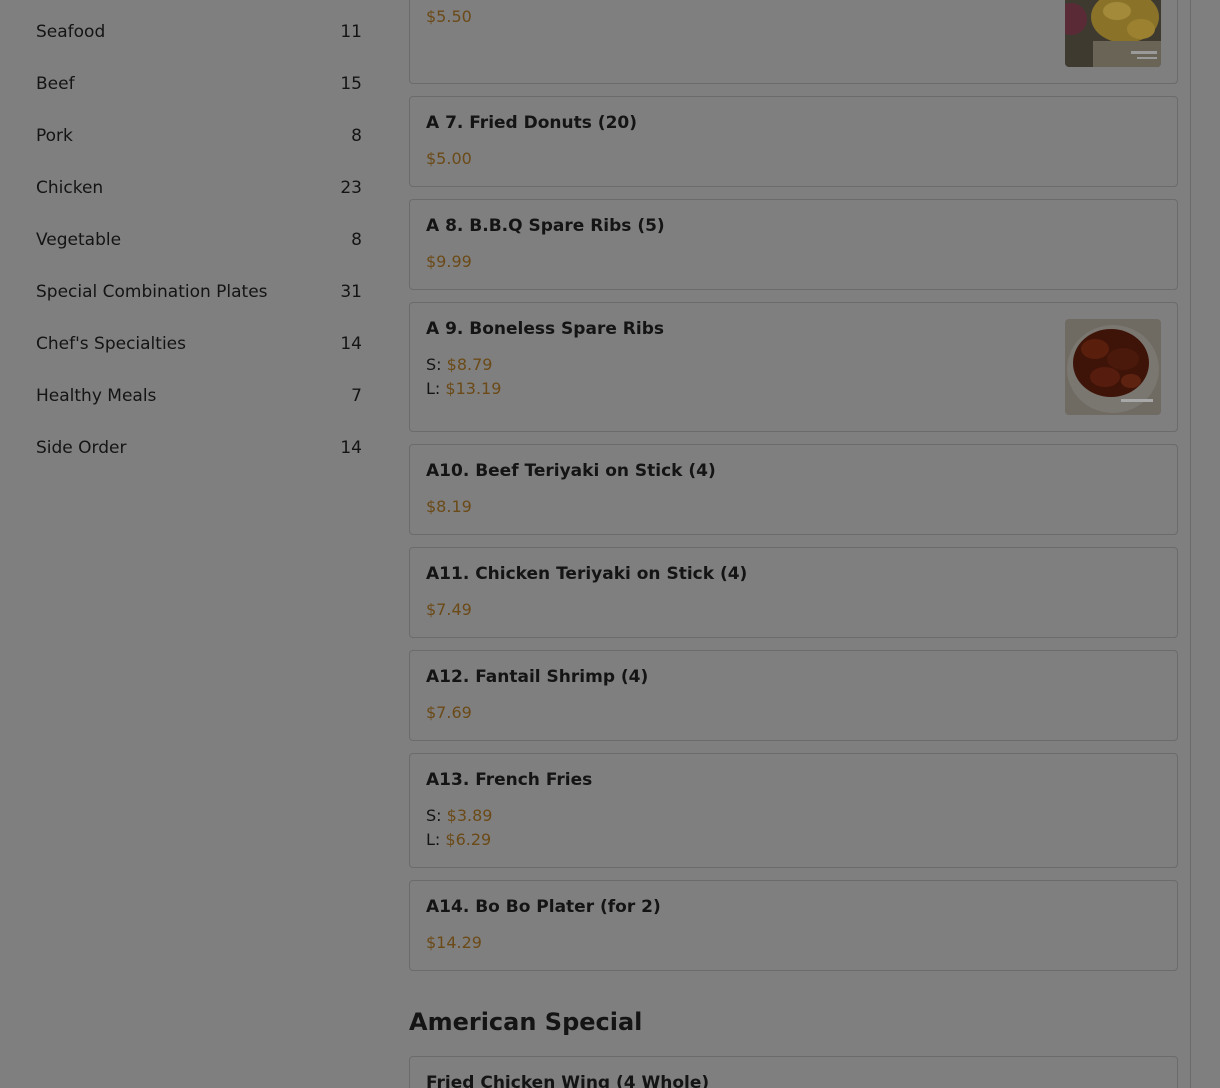  What do you see at coordinates (473, 388) in the screenshot?
I see `price-value: $13.19` at bounding box center [473, 388].